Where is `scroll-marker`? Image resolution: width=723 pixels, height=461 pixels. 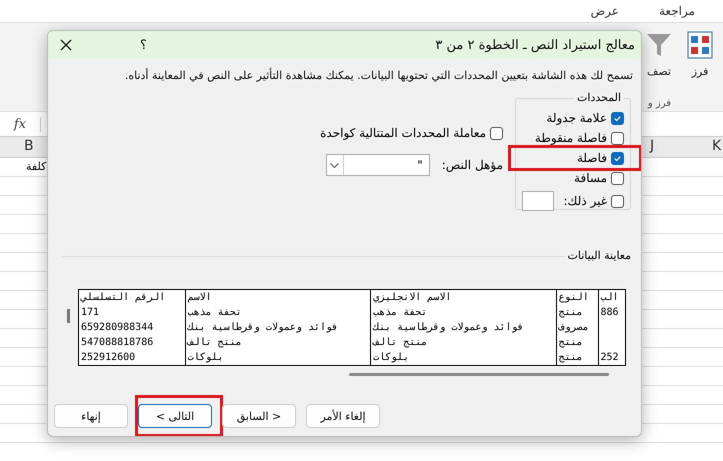 scroll-marker is located at coordinates (68, 316).